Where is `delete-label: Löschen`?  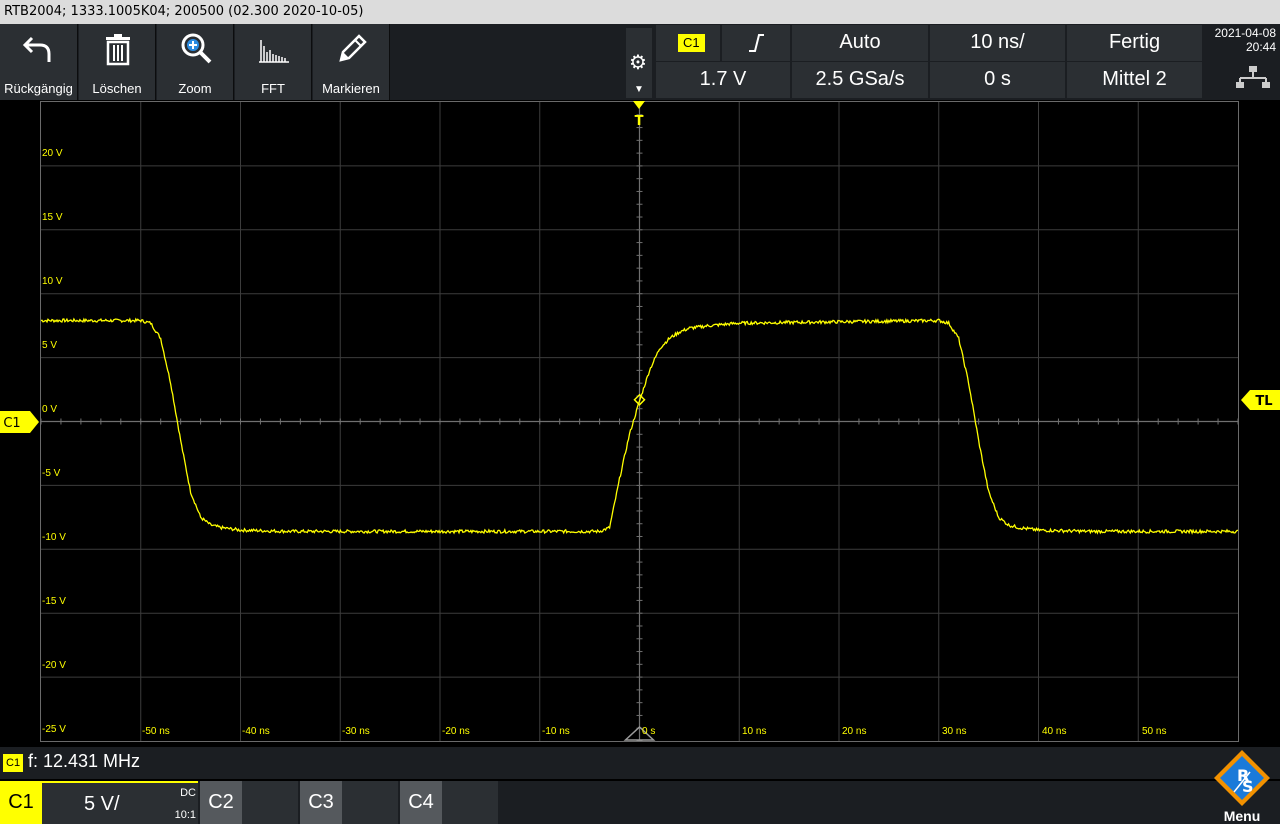 delete-label: Löschen is located at coordinates (117, 88).